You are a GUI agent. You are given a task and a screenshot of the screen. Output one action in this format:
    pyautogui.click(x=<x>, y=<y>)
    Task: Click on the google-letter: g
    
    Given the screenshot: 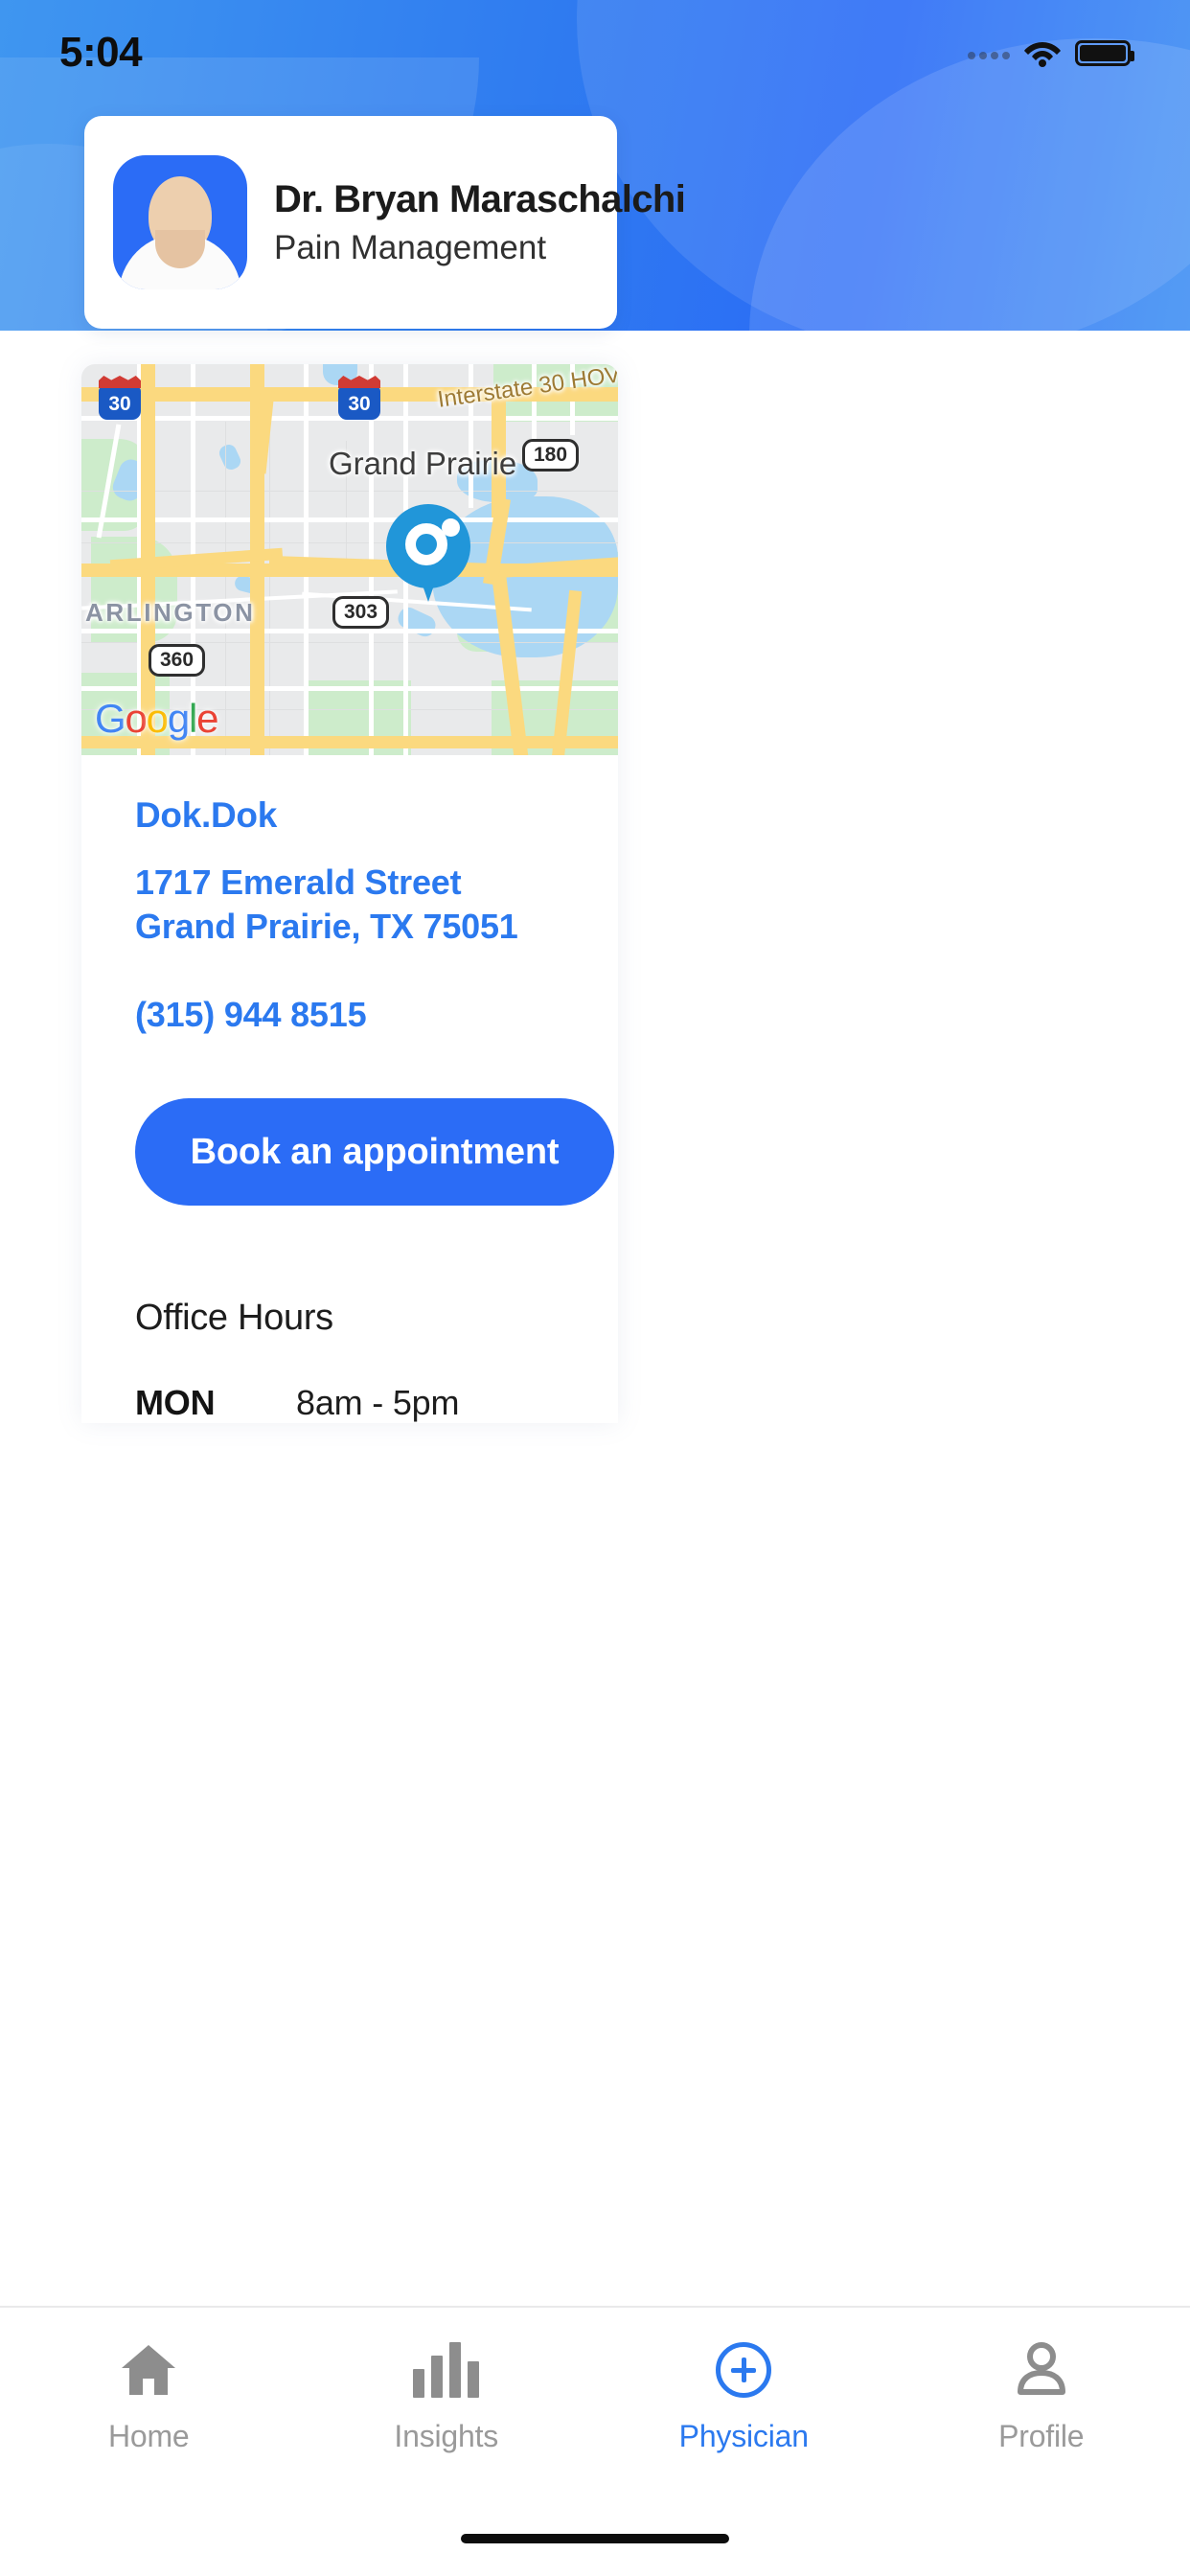 What is the action you would take?
    pyautogui.click(x=179, y=718)
    